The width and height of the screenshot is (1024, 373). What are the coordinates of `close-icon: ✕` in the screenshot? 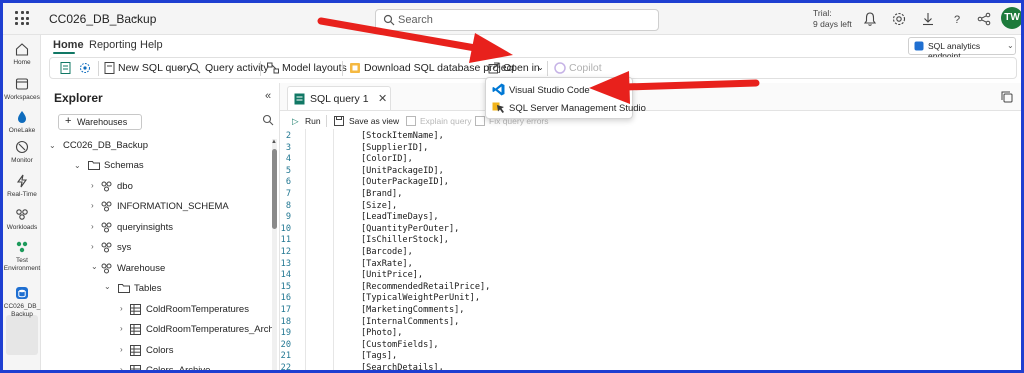 It's located at (382, 98).